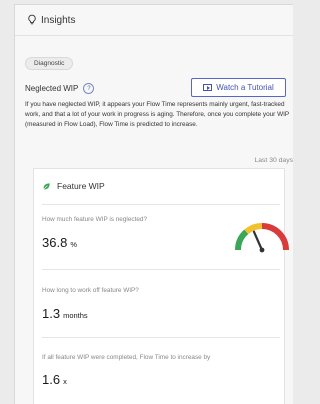 The image size is (320, 404). Describe the element at coordinates (154, 20) in the screenshot. I see `panel-header: Insights` at that location.